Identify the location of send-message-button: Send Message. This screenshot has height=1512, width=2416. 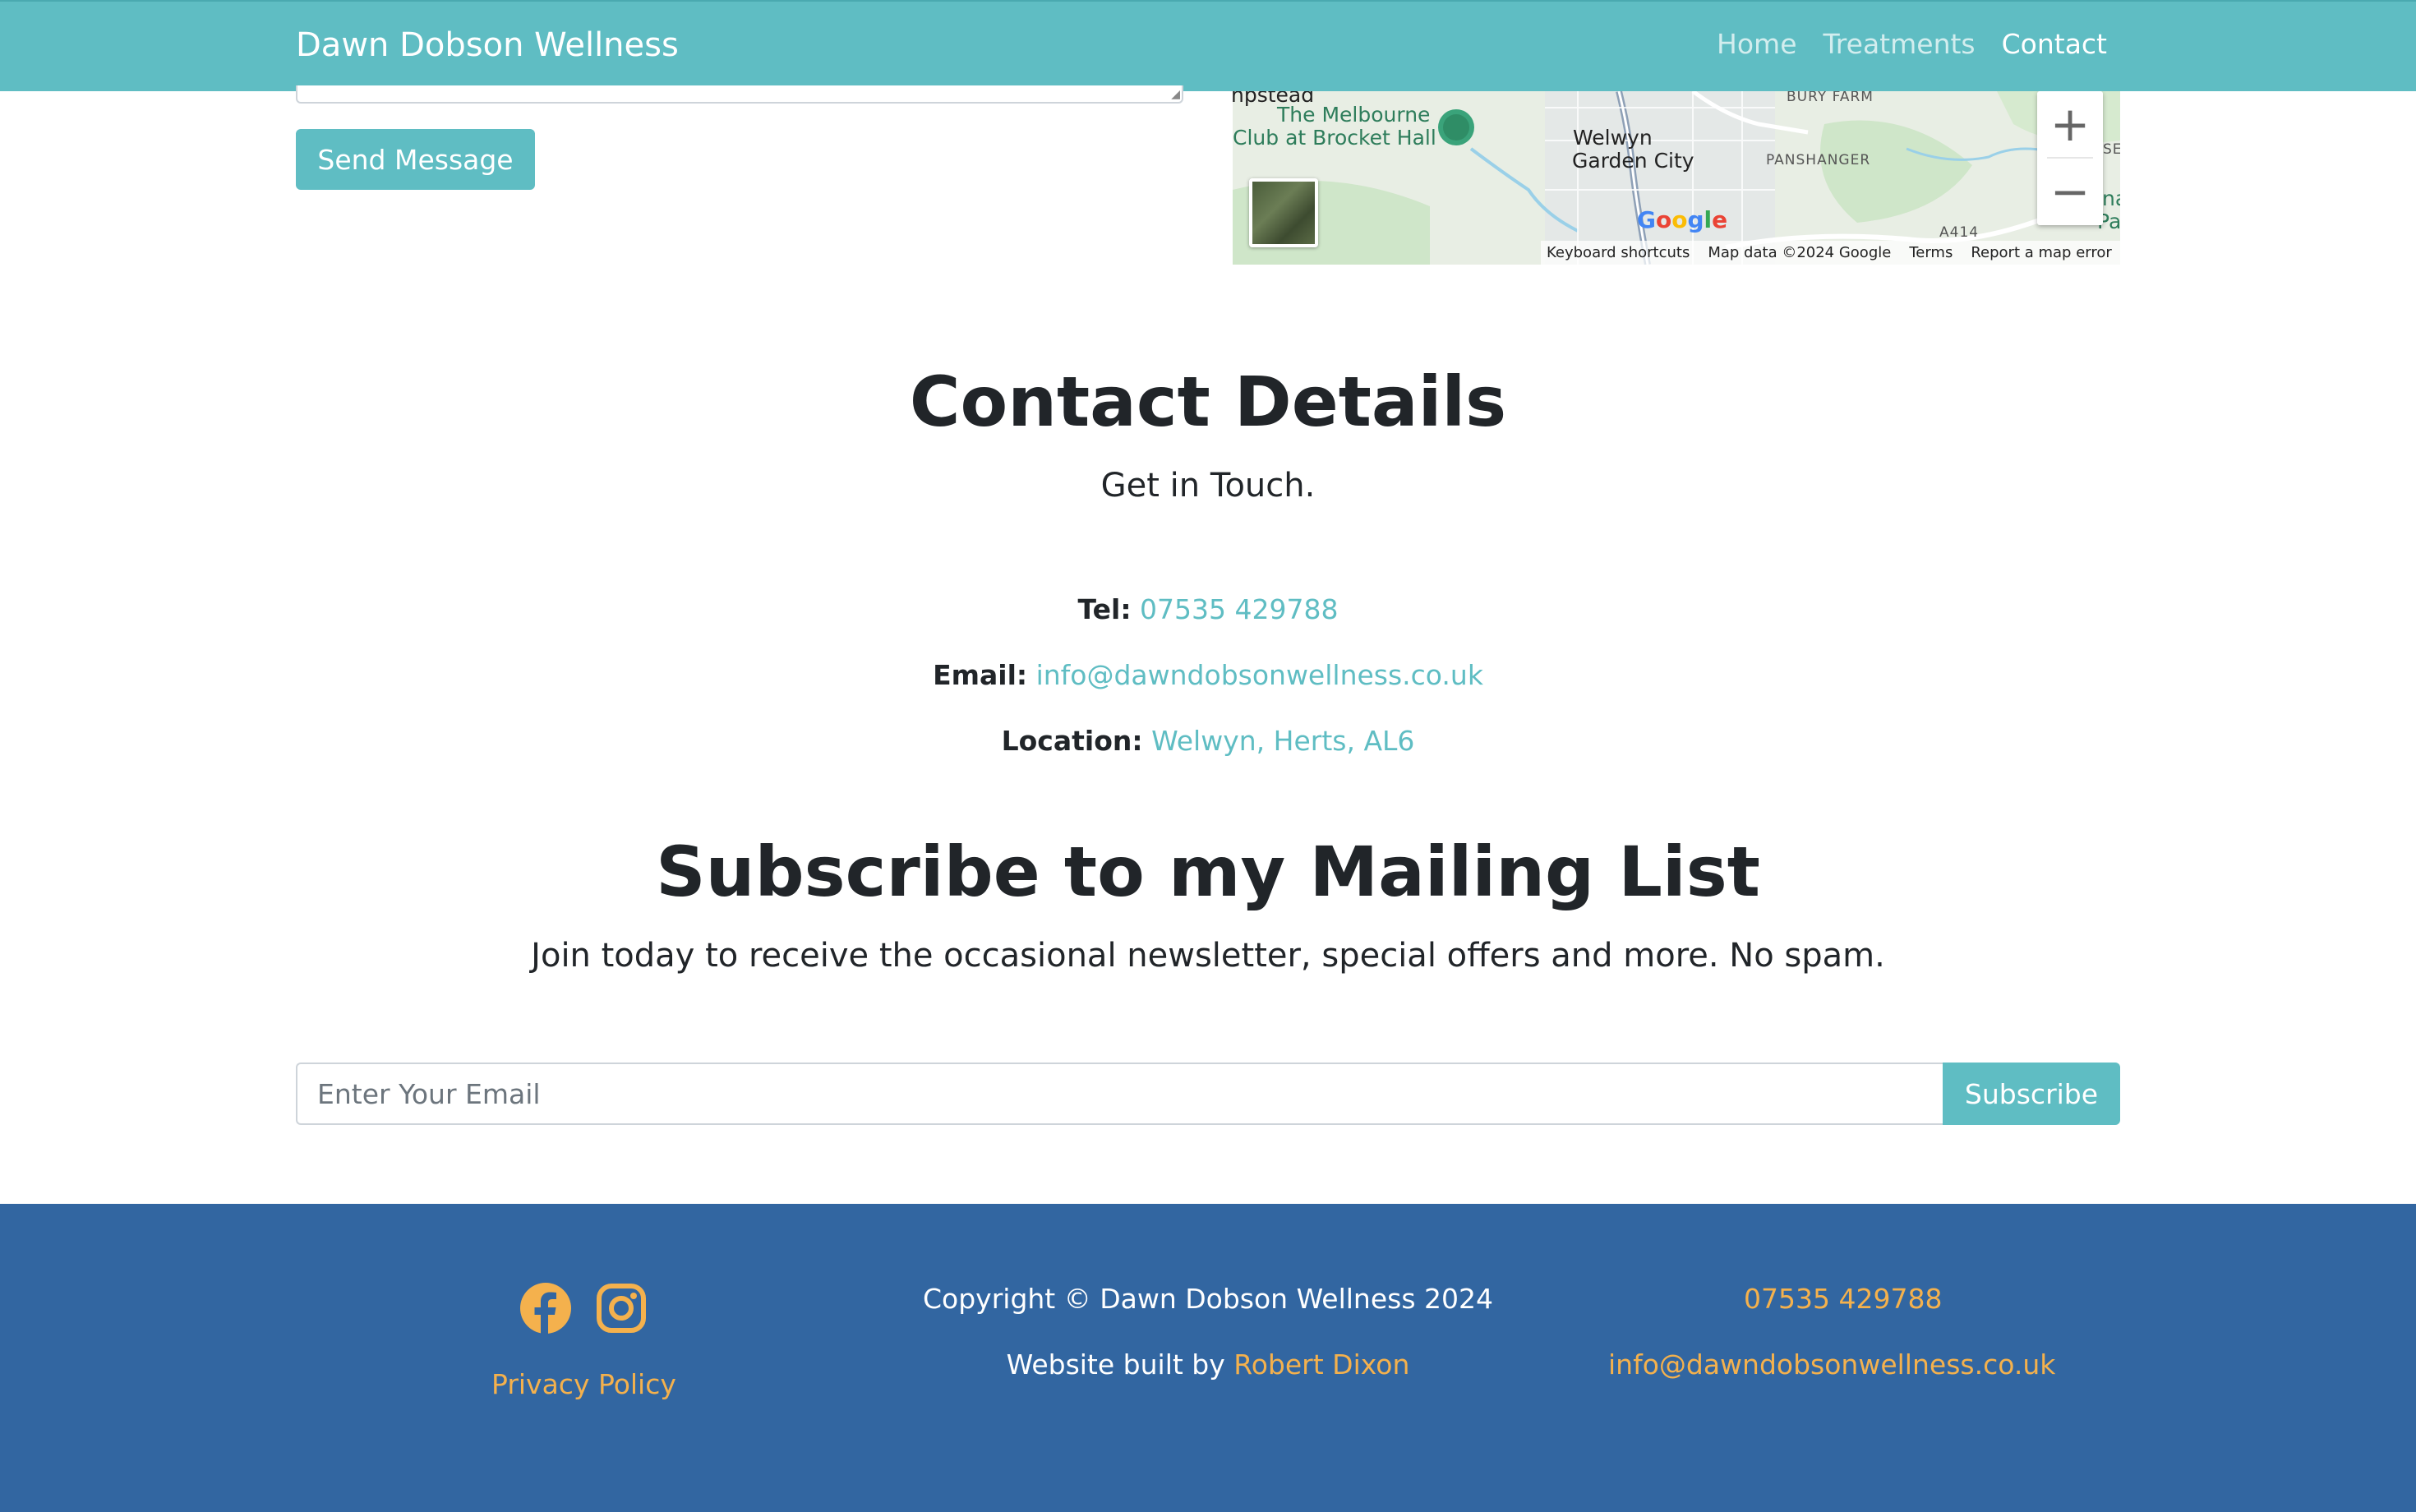
(416, 160).